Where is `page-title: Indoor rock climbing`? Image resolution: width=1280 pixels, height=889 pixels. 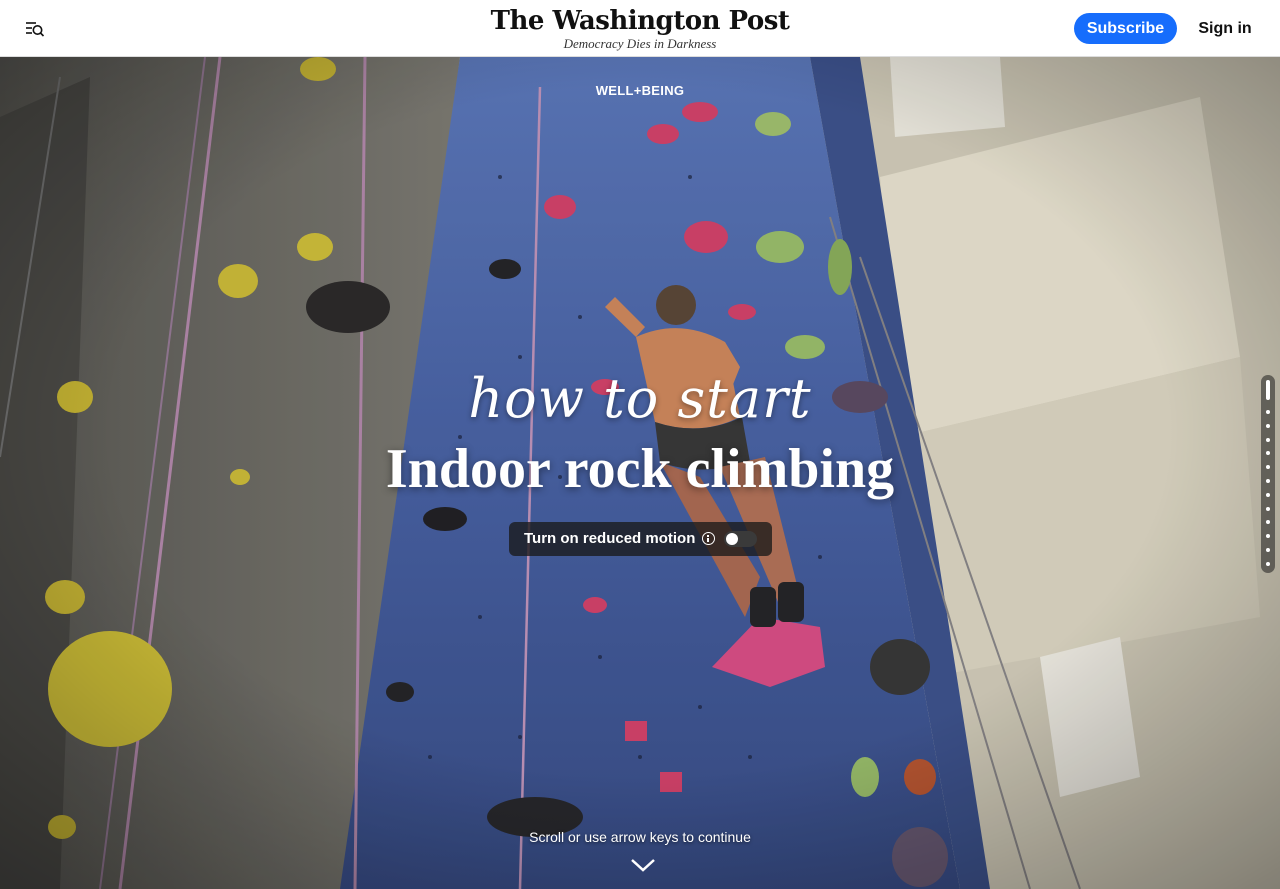 page-title: Indoor rock climbing is located at coordinates (640, 469).